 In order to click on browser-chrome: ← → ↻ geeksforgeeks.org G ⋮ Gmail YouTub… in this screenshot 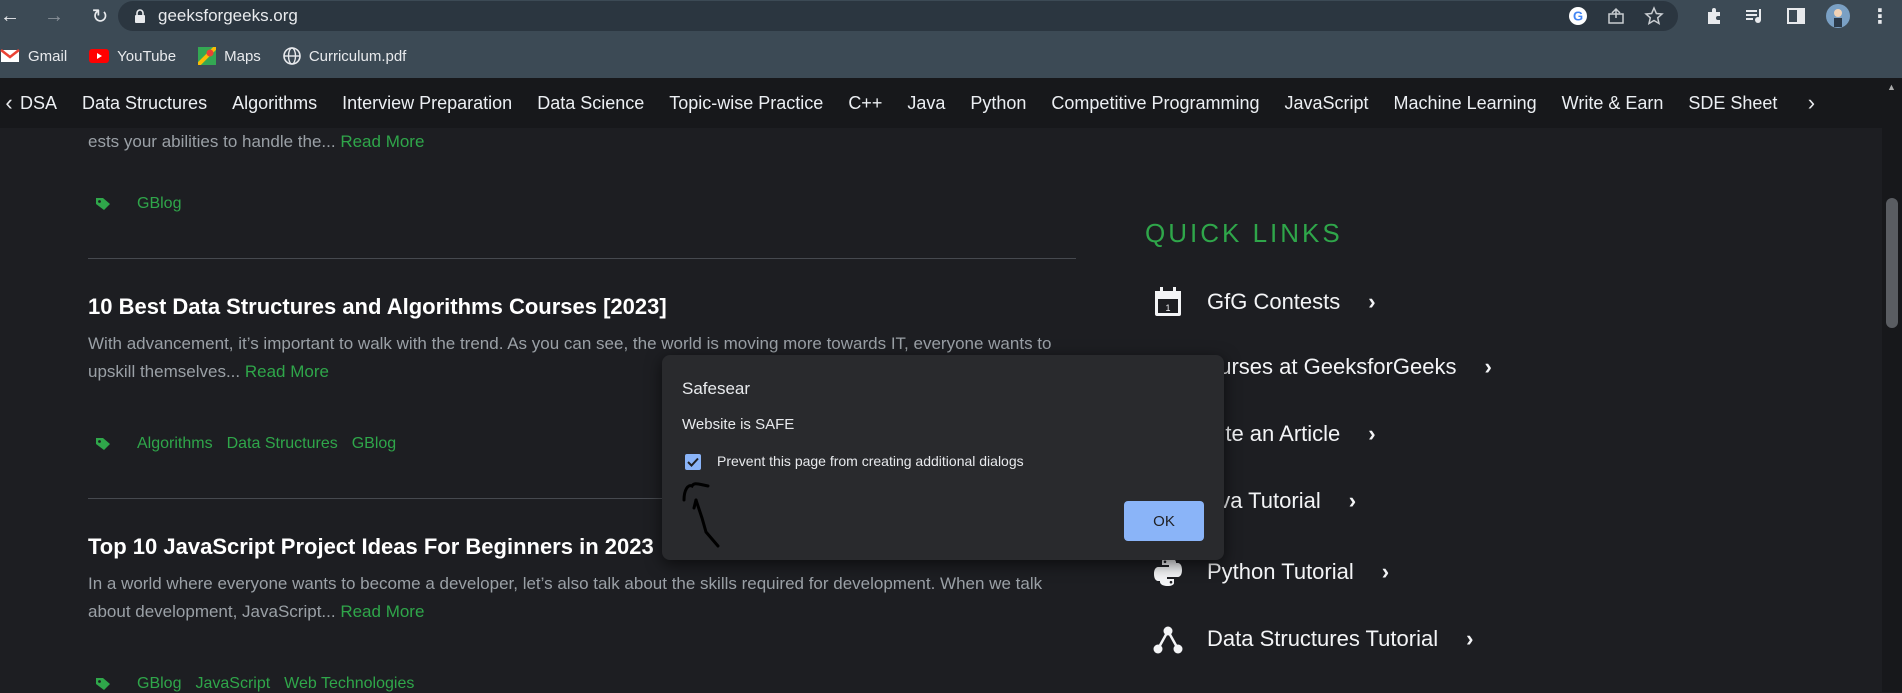, I will do `click(951, 39)`.